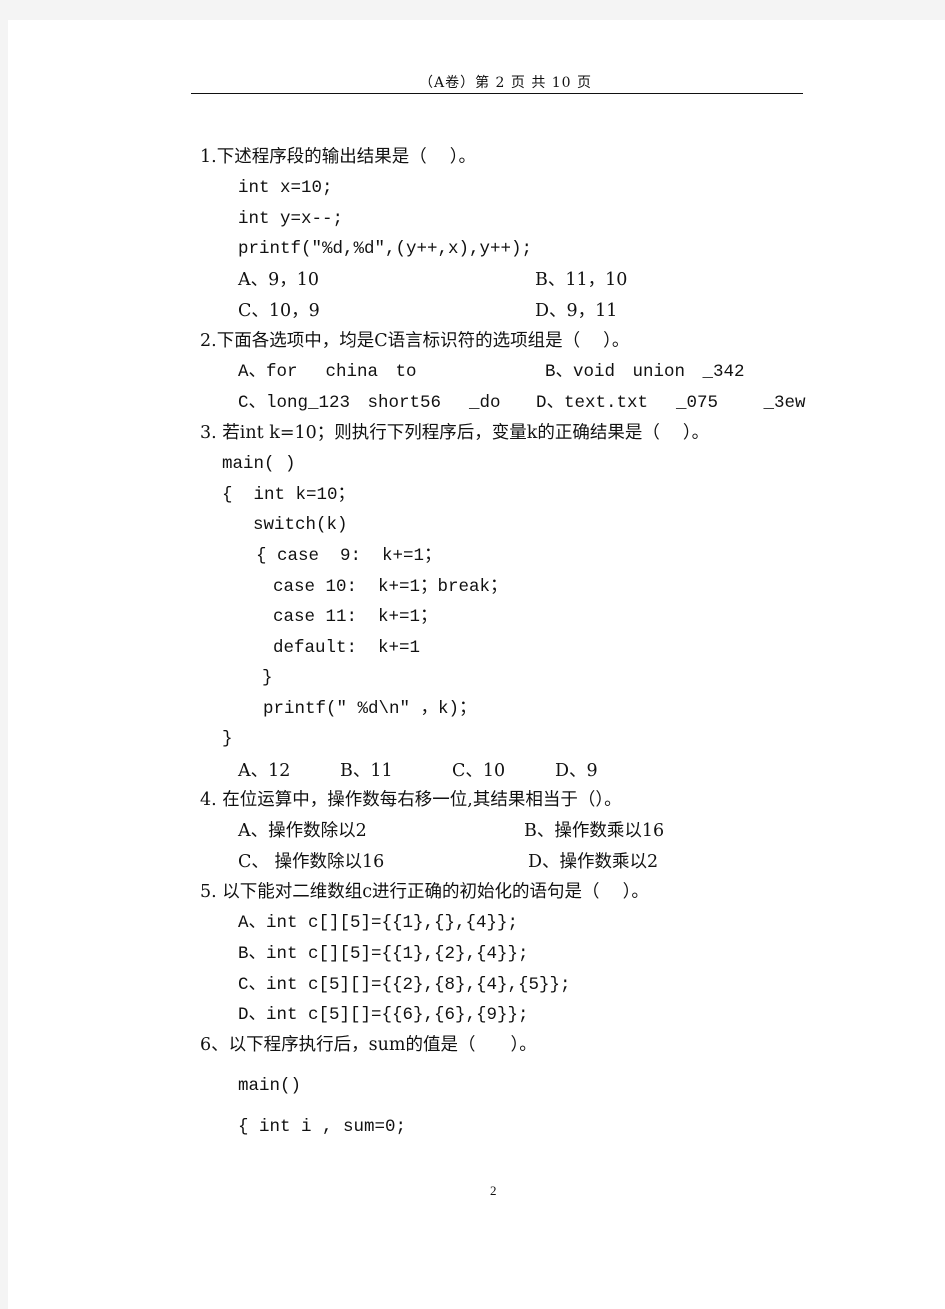 The width and height of the screenshot is (945, 1309). Describe the element at coordinates (347, 648) in the screenshot. I see `question-3-code-line: default: k+=1` at that location.